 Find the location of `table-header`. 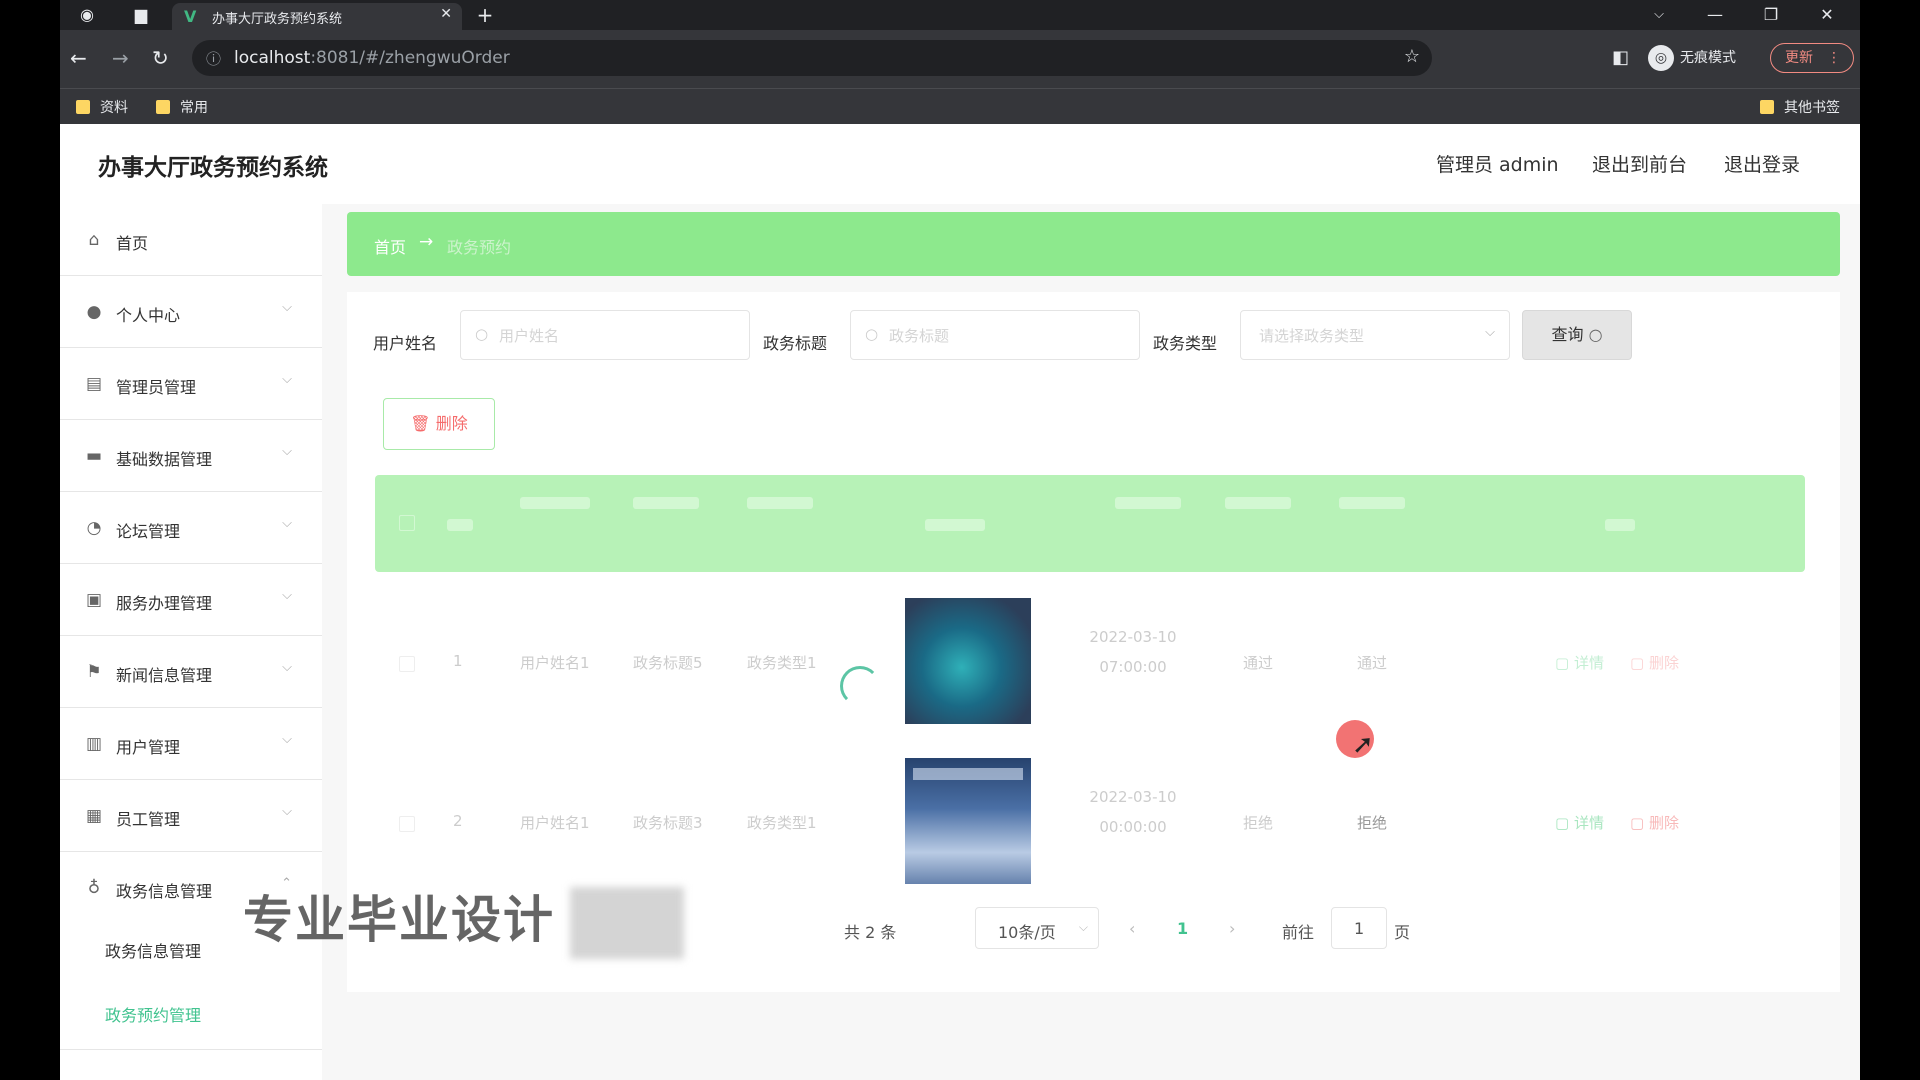

table-header is located at coordinates (1090, 523).